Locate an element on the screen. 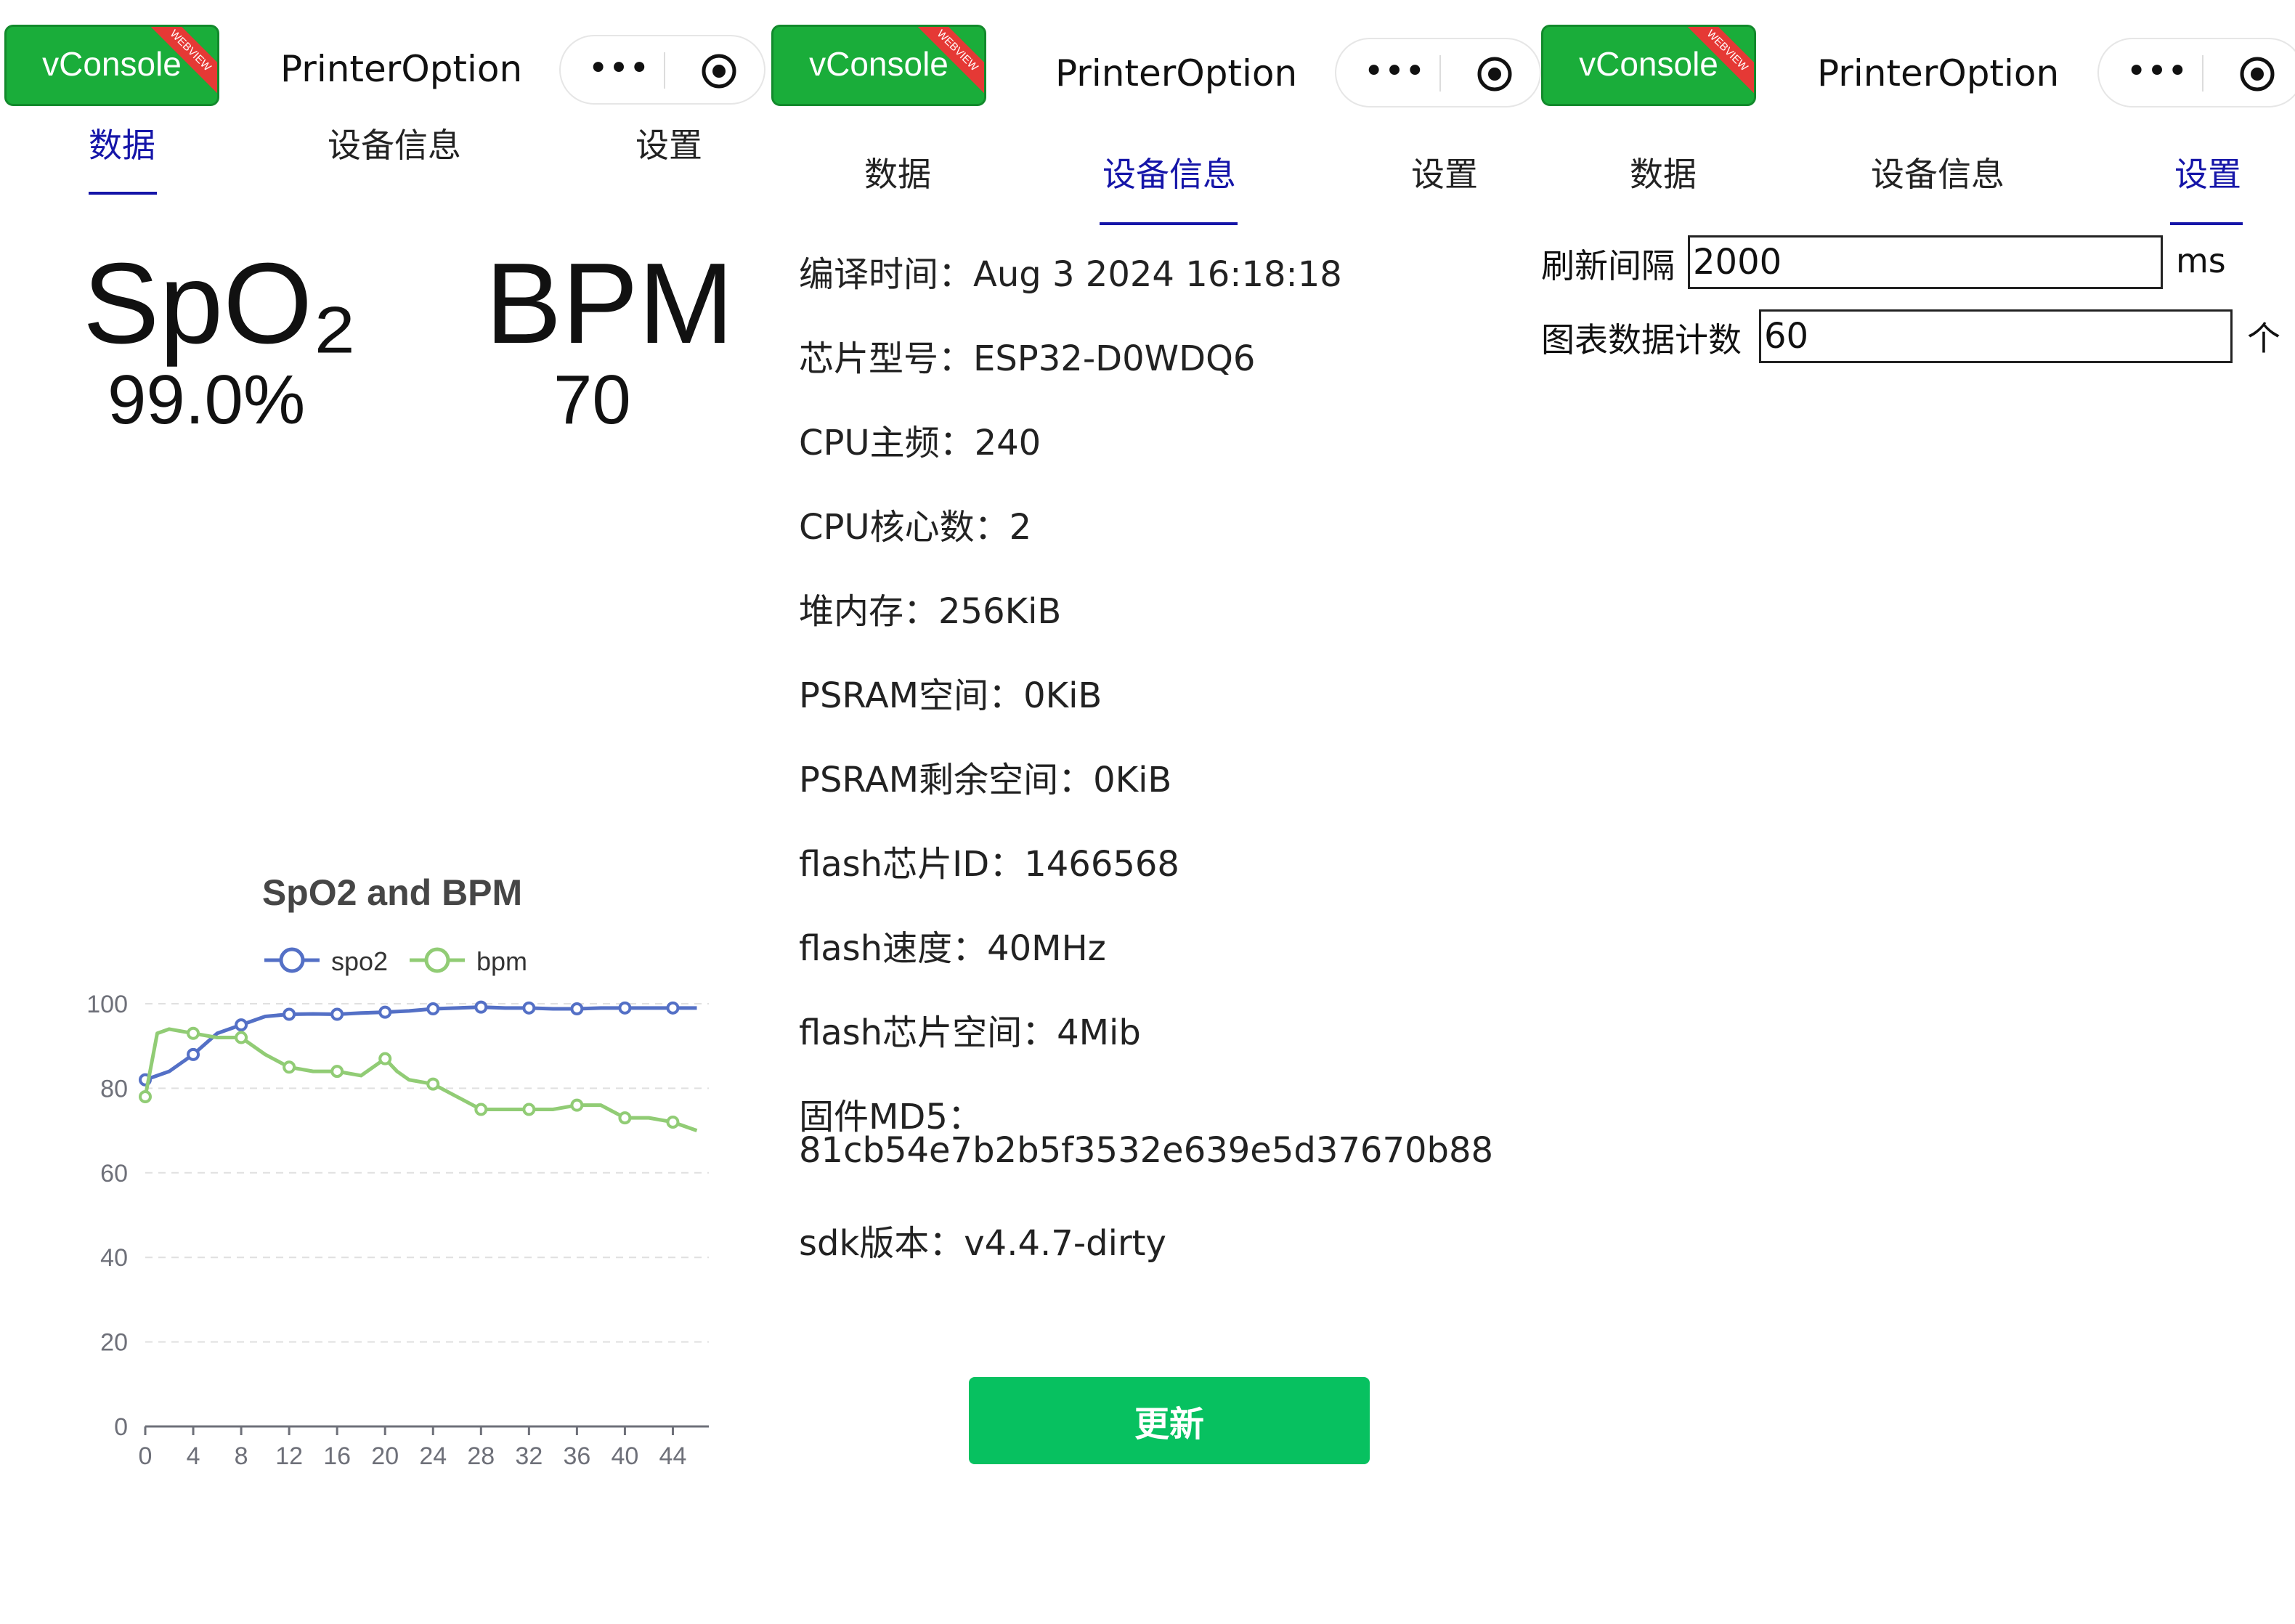  chart-count-input is located at coordinates (1996, 336).